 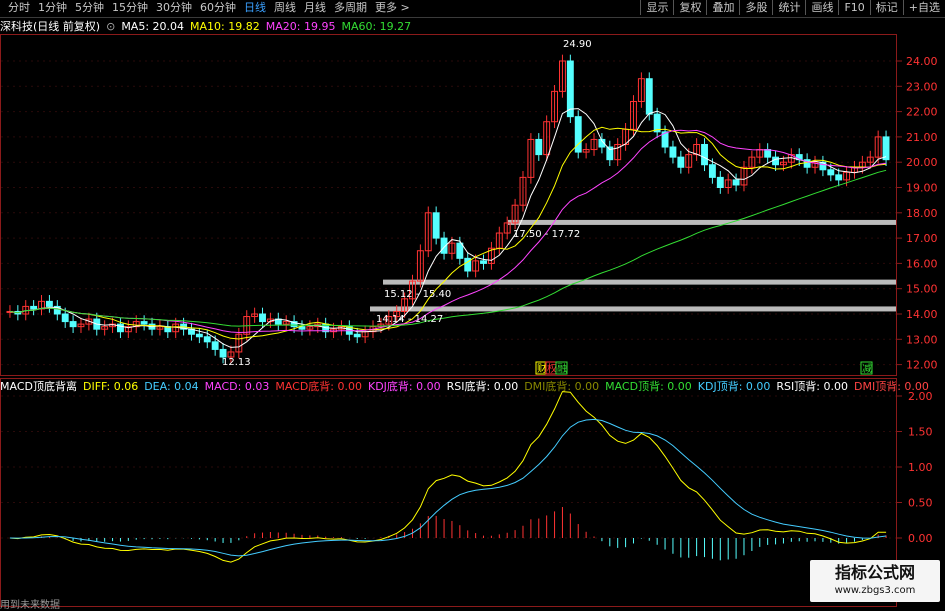 What do you see at coordinates (546, 234) in the screenshot?
I see `price-annotation: 17.50 - 17.72` at bounding box center [546, 234].